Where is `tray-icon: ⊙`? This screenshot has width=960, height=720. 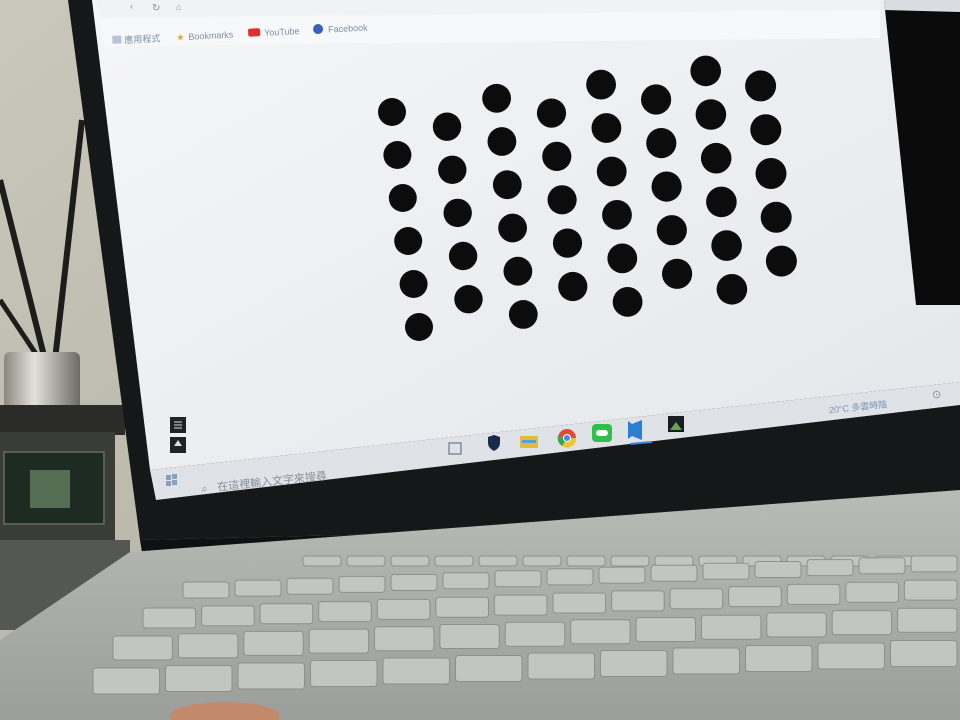 tray-icon: ⊙ is located at coordinates (936, 395).